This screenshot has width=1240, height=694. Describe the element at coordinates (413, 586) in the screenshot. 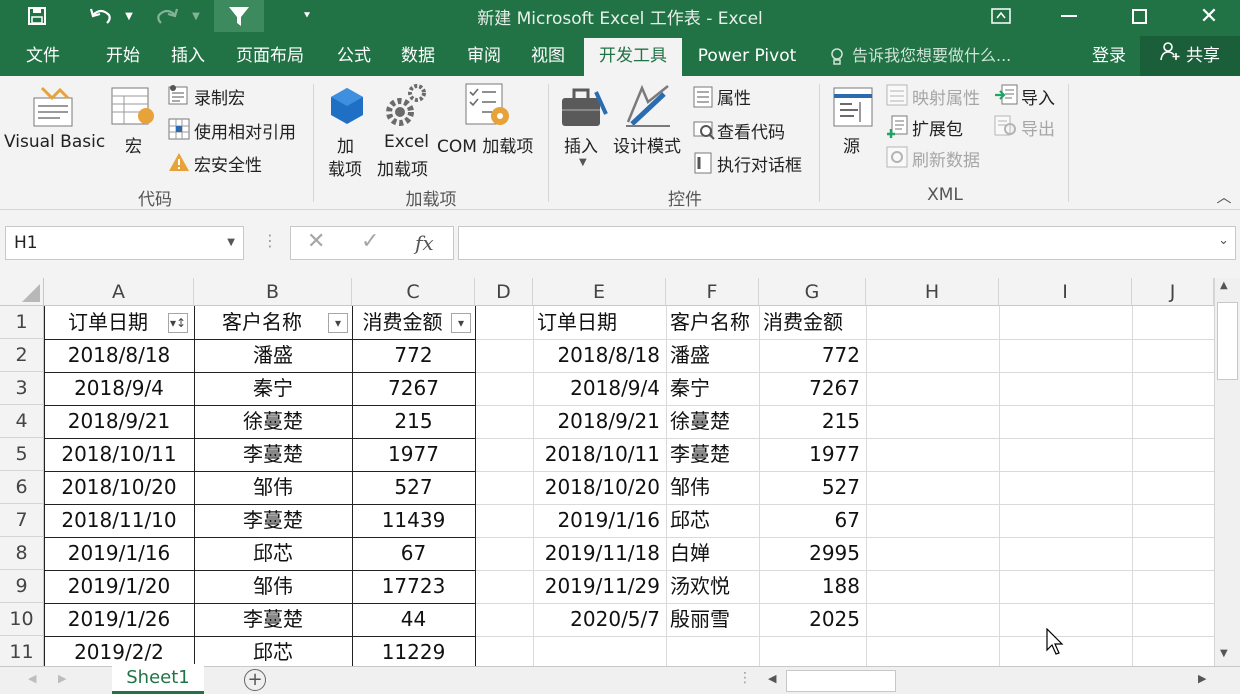

I see `table1-cell: 17723` at that location.